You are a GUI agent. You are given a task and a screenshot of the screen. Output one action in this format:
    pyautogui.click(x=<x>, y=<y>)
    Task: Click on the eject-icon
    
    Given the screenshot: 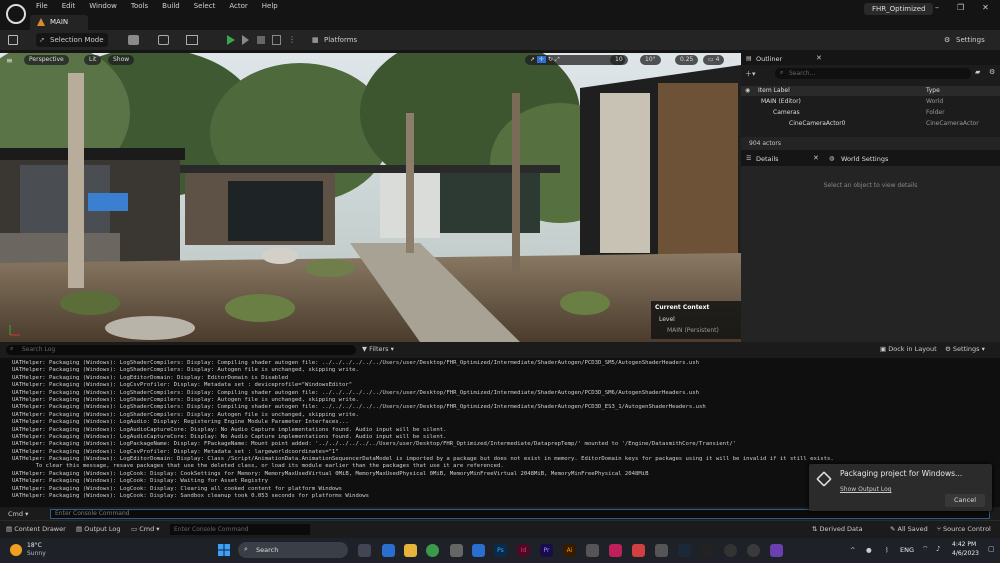 What is the action you would take?
    pyautogui.click(x=276, y=40)
    